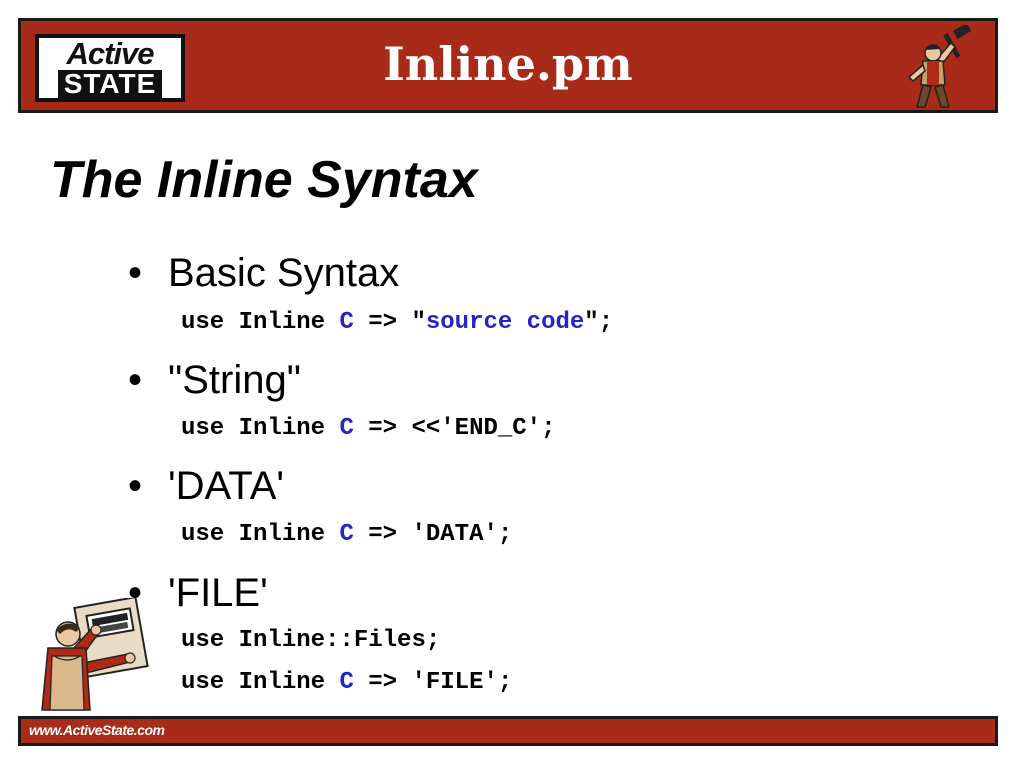  I want to click on header-title: Inline.pm, so click(508, 64).